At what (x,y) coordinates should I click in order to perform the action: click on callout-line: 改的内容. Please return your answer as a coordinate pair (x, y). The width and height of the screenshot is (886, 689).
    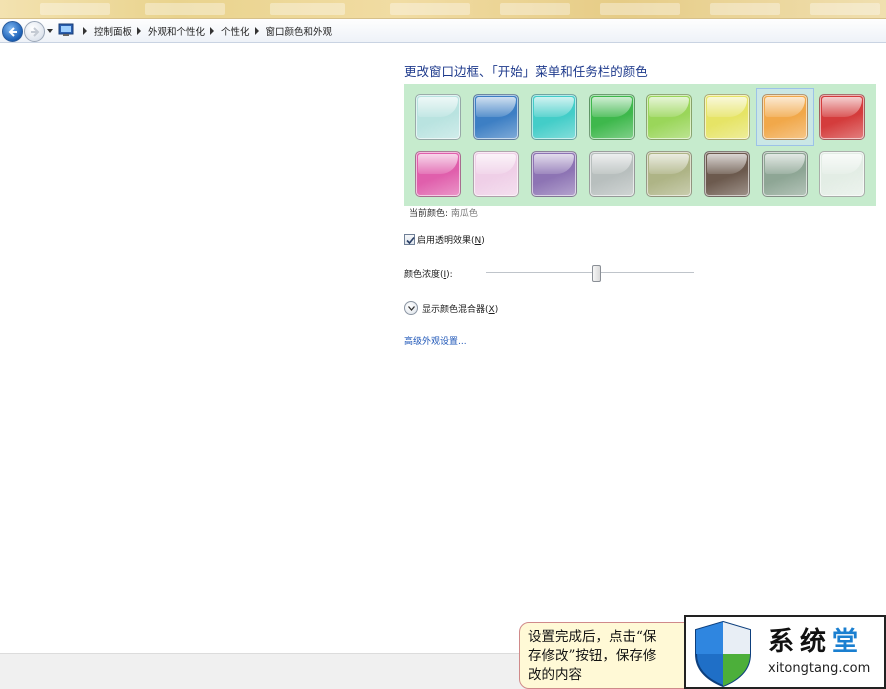
    Looking at the image, I should click on (555, 675).